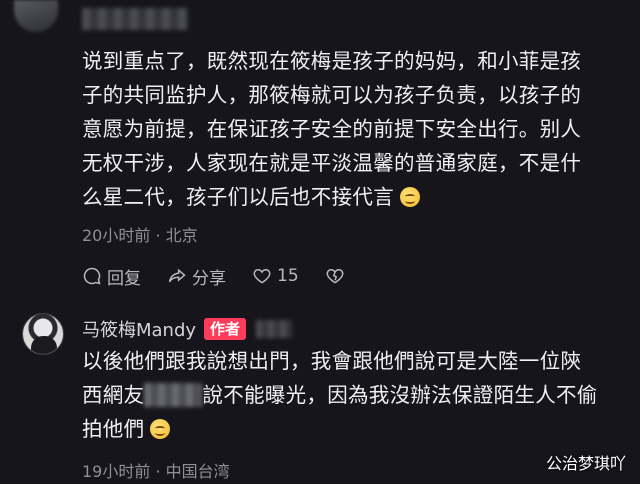  I want to click on comment-2-line: 以後他們跟我說想出門，我會跟他們說可是大陸一位陝, so click(332, 361).